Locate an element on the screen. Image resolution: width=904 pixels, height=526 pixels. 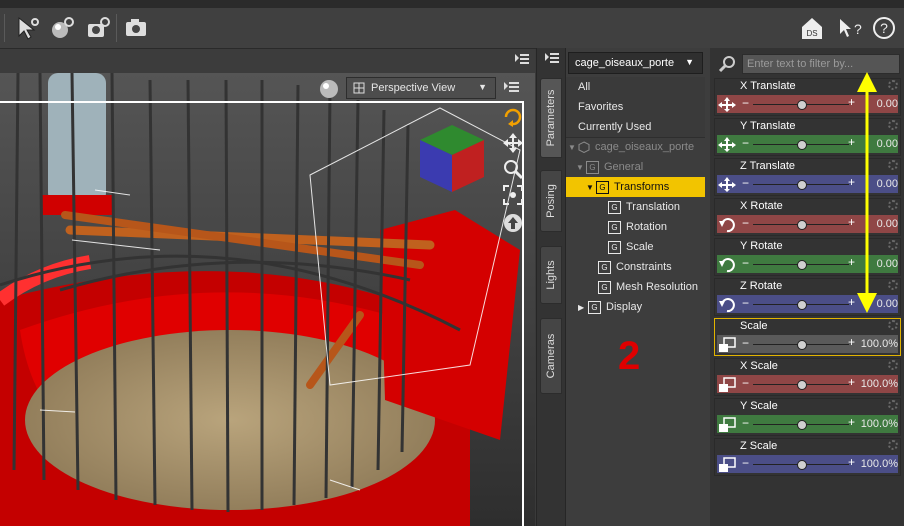
main-toolbar: DS ? ? is located at coordinates (452, 28).